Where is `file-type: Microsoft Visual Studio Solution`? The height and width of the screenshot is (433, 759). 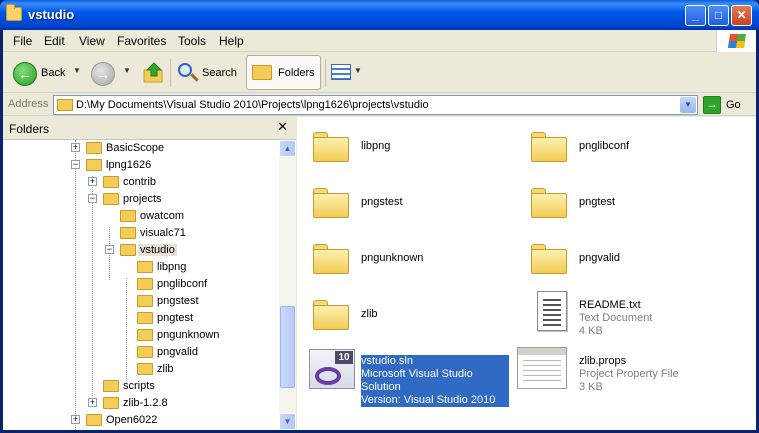 file-type: Microsoft Visual Studio Solution is located at coordinates (417, 380).